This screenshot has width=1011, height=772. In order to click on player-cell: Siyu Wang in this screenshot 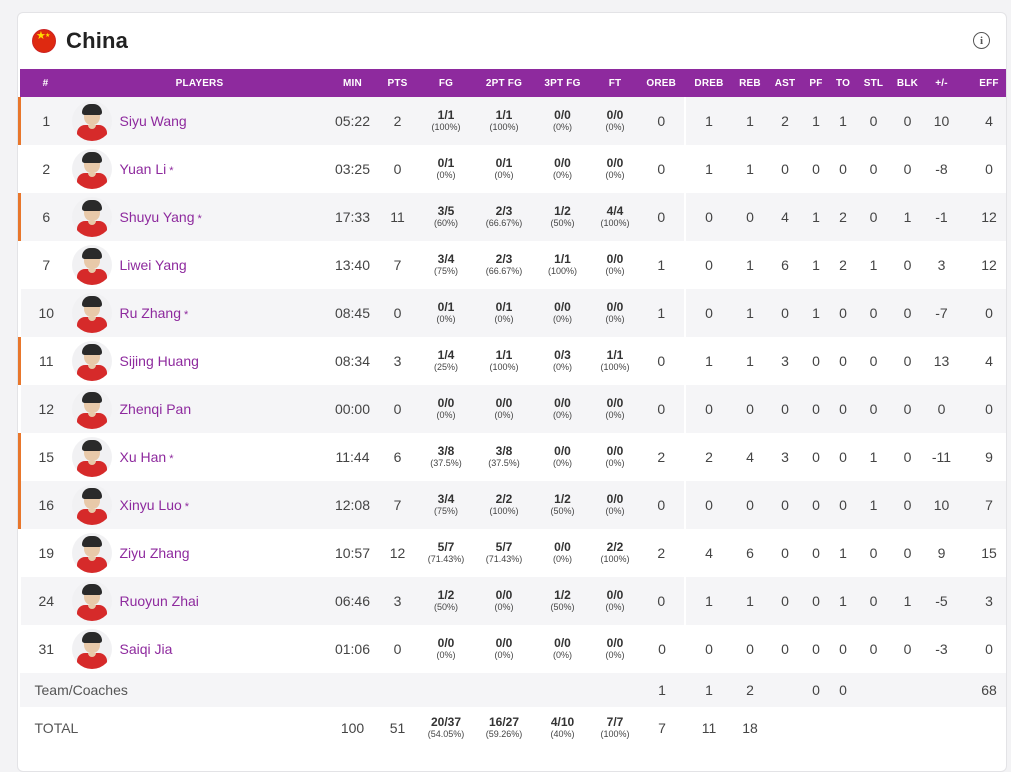, I will do `click(199, 121)`.